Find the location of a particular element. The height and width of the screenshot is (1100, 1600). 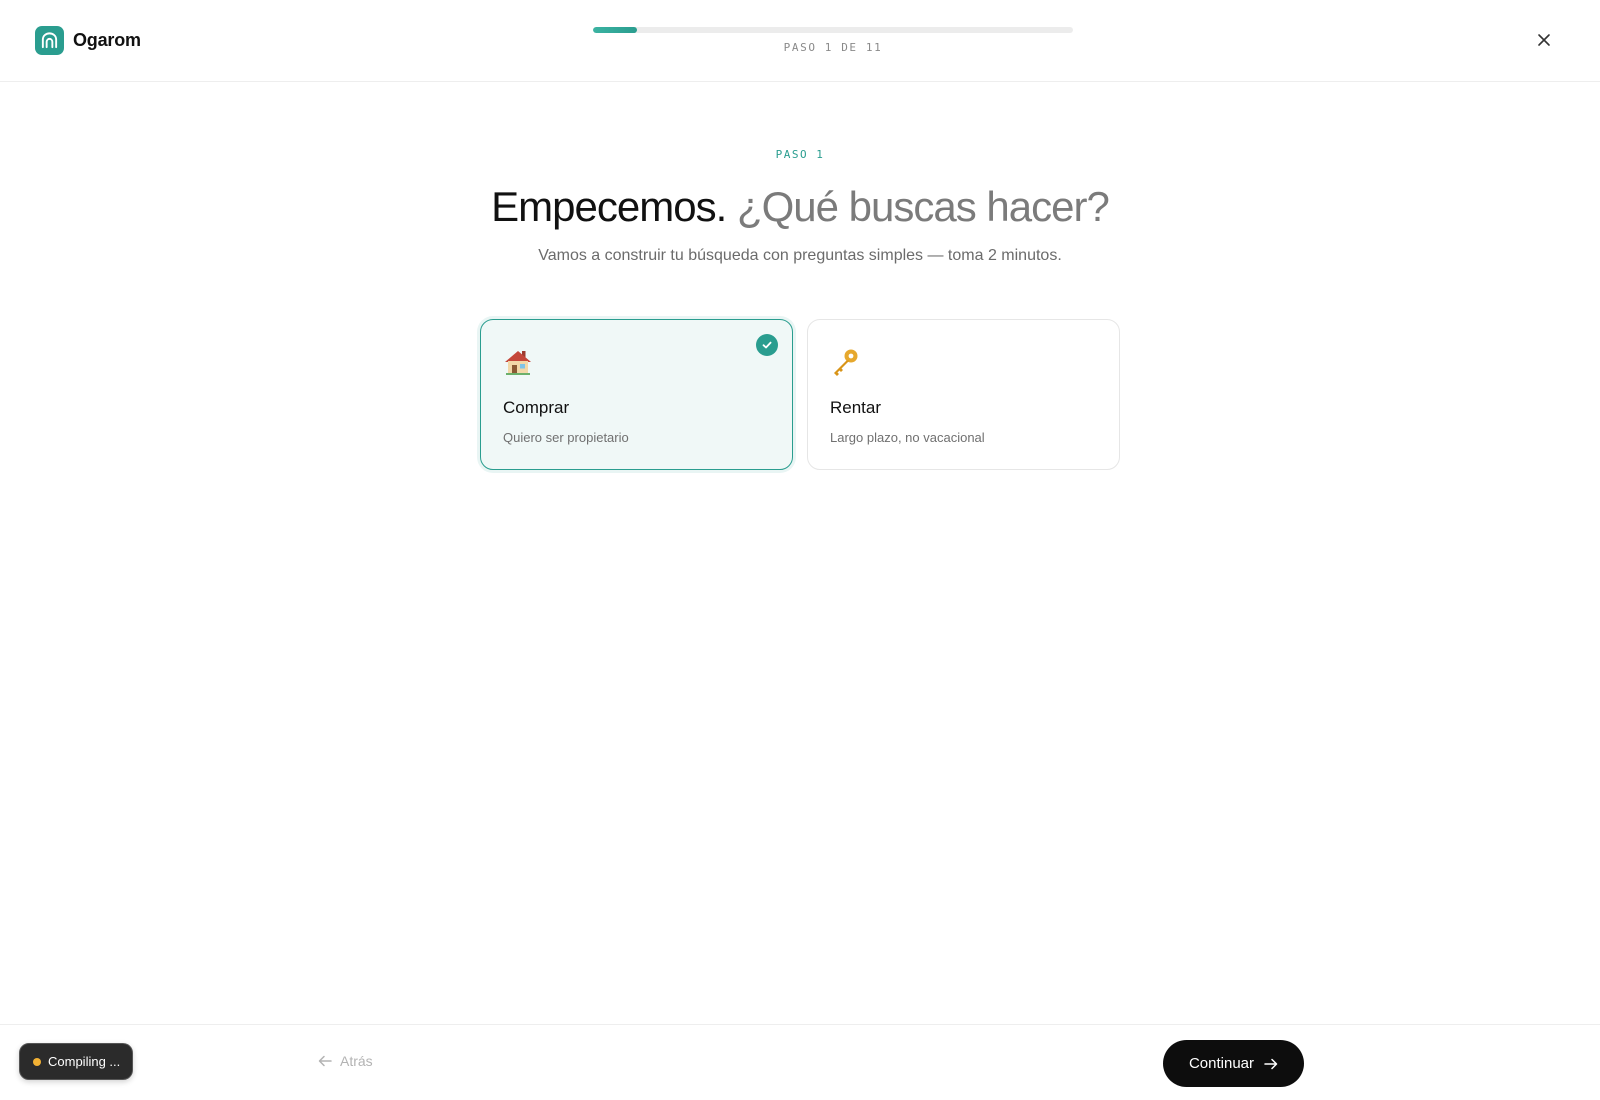

option-description: Quiero ser propietario is located at coordinates (566, 437).